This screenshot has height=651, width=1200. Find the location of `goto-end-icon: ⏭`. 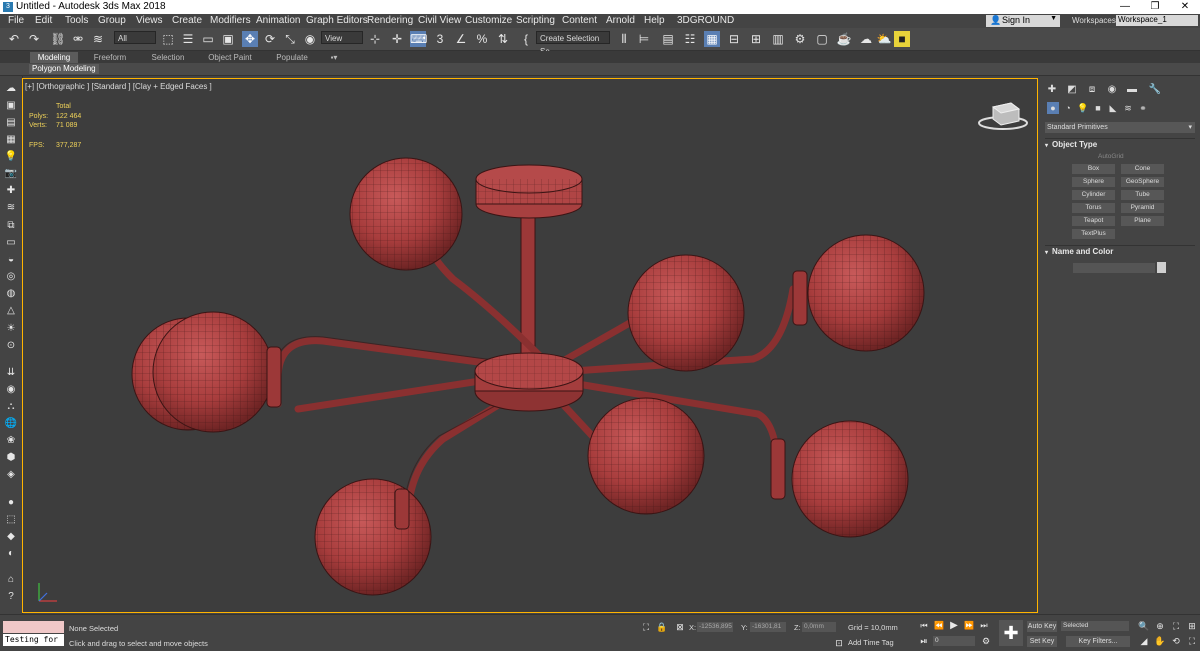

goto-end-icon: ⏭ is located at coordinates (984, 626).